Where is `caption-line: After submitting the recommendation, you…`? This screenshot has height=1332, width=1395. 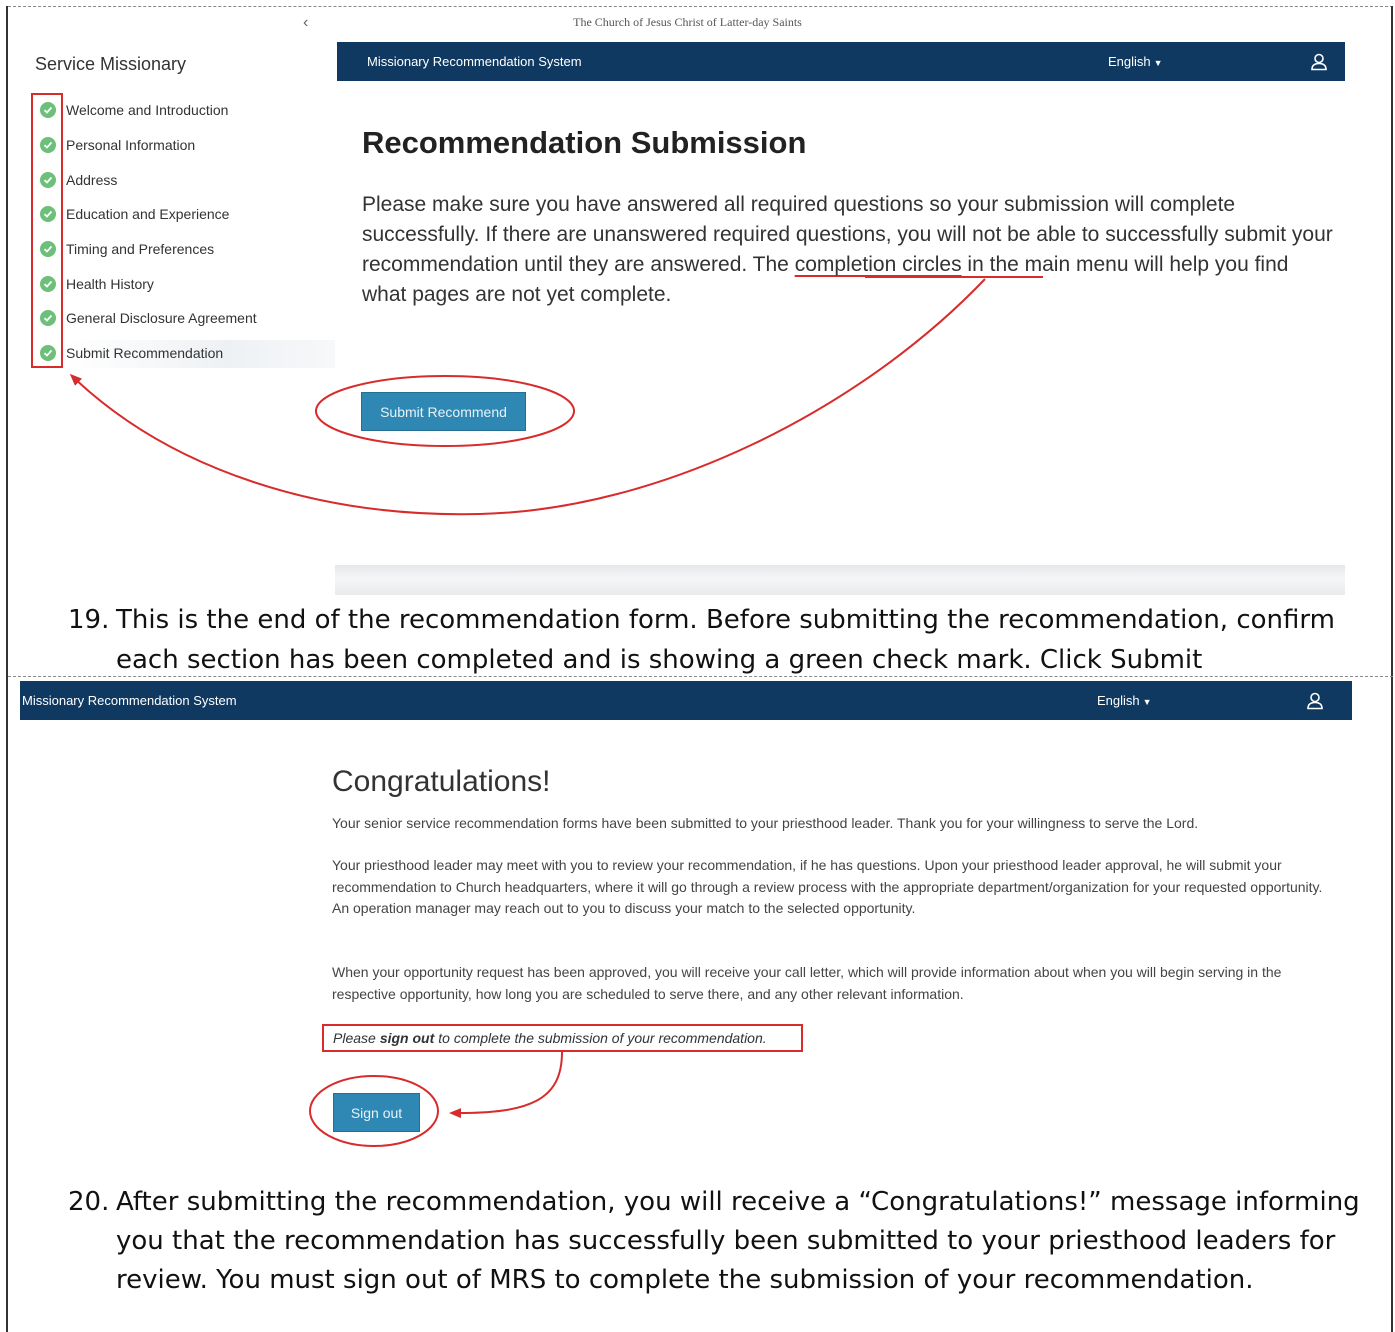 caption-line: After submitting the recommendation, you… is located at coordinates (738, 1202).